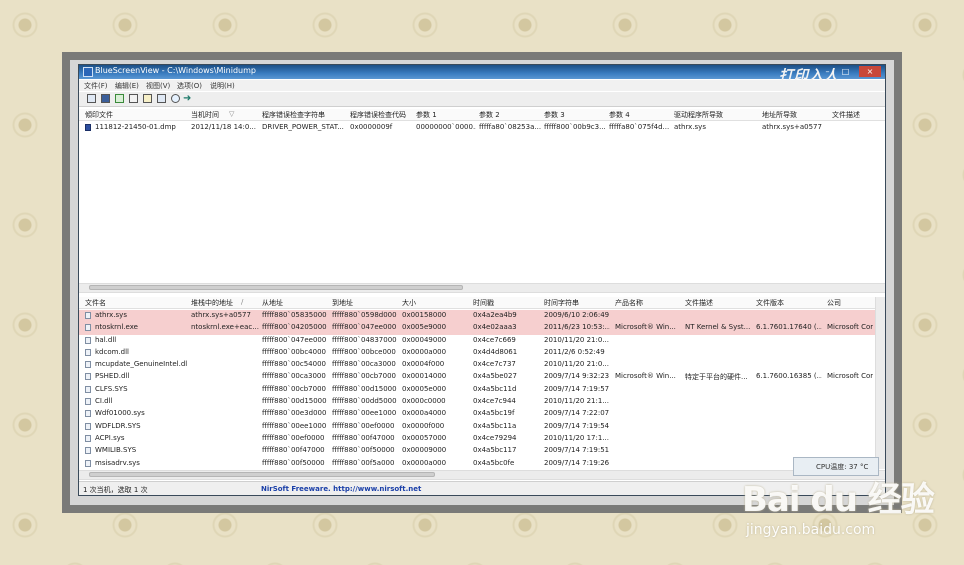  Describe the element at coordinates (120, 413) in the screenshot. I see `cell-filename: Wdf01000.sys` at that location.